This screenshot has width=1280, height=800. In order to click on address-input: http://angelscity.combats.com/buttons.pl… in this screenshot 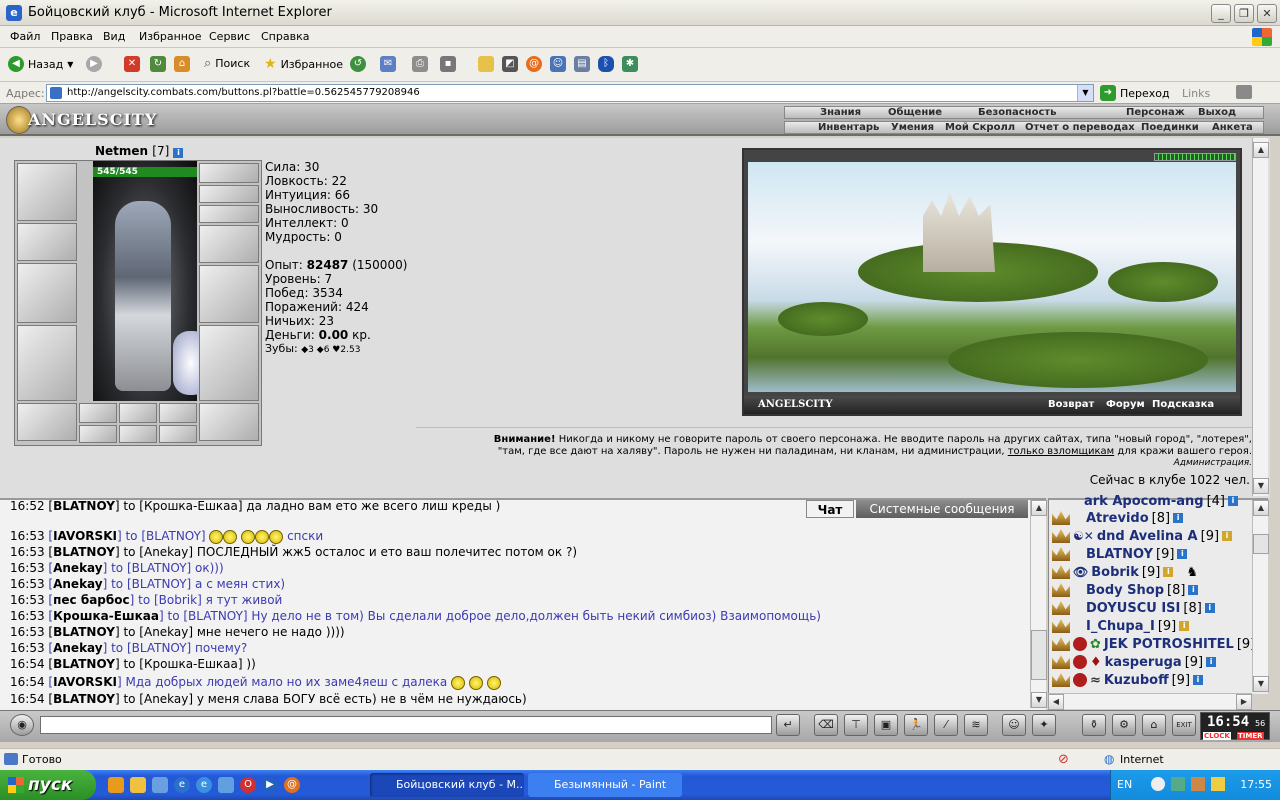, I will do `click(570, 93)`.